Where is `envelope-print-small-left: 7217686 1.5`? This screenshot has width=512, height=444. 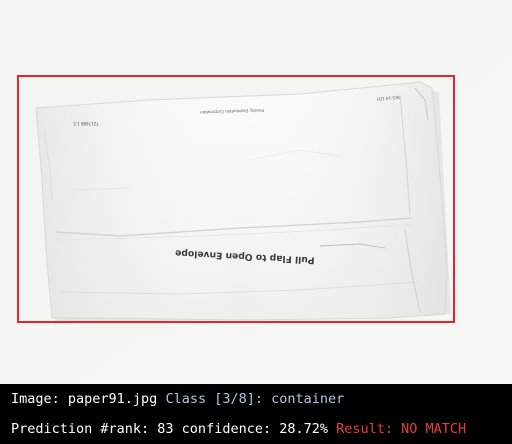 envelope-print-small-left: 7217686 1.5 is located at coordinates (86, 123).